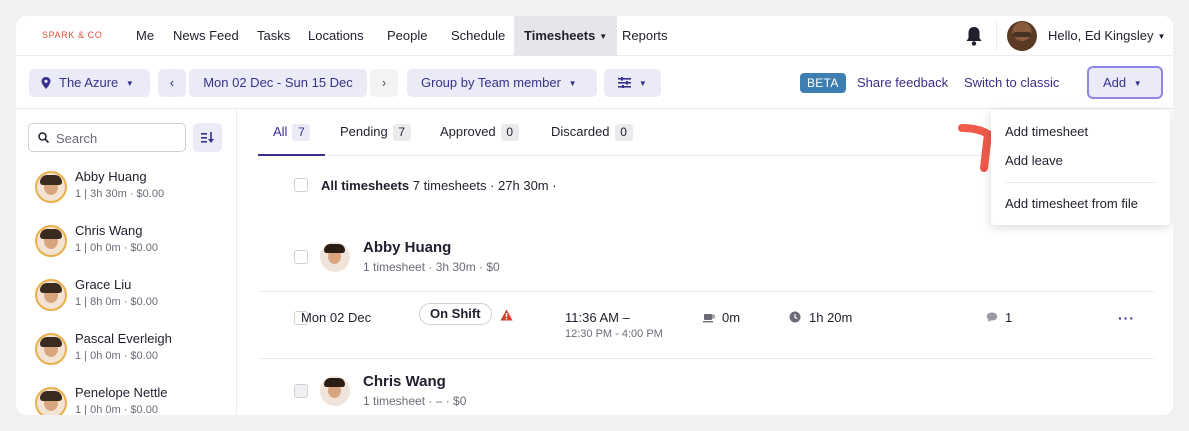 The width and height of the screenshot is (1189, 431). I want to click on member-list-item: Chris Wang 1 | 0h 0m · $0.00, so click(130, 243).